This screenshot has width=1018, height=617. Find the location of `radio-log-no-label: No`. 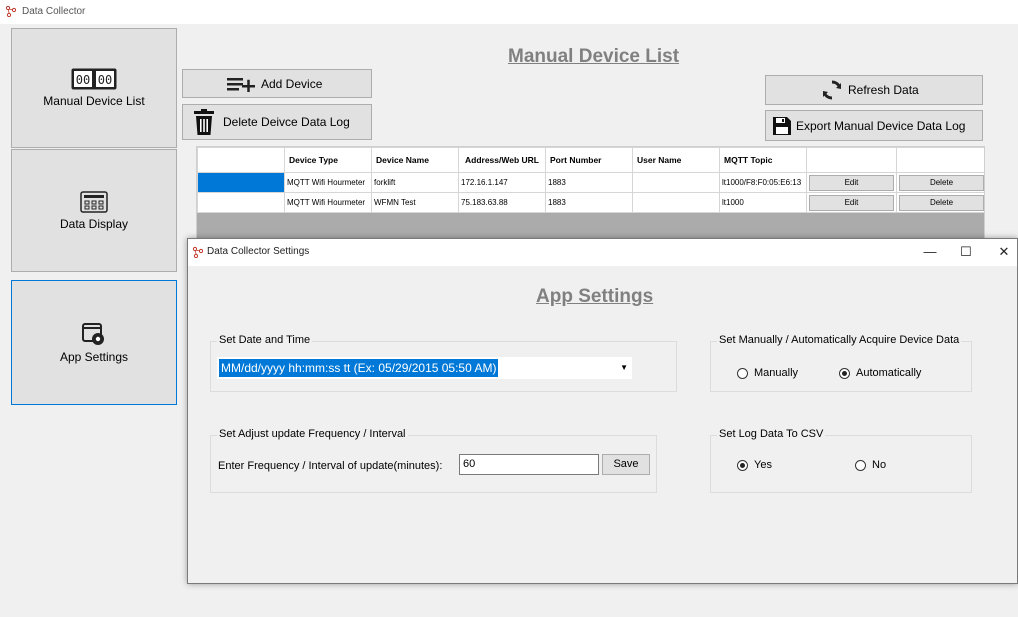

radio-log-no-label: No is located at coordinates (879, 465).